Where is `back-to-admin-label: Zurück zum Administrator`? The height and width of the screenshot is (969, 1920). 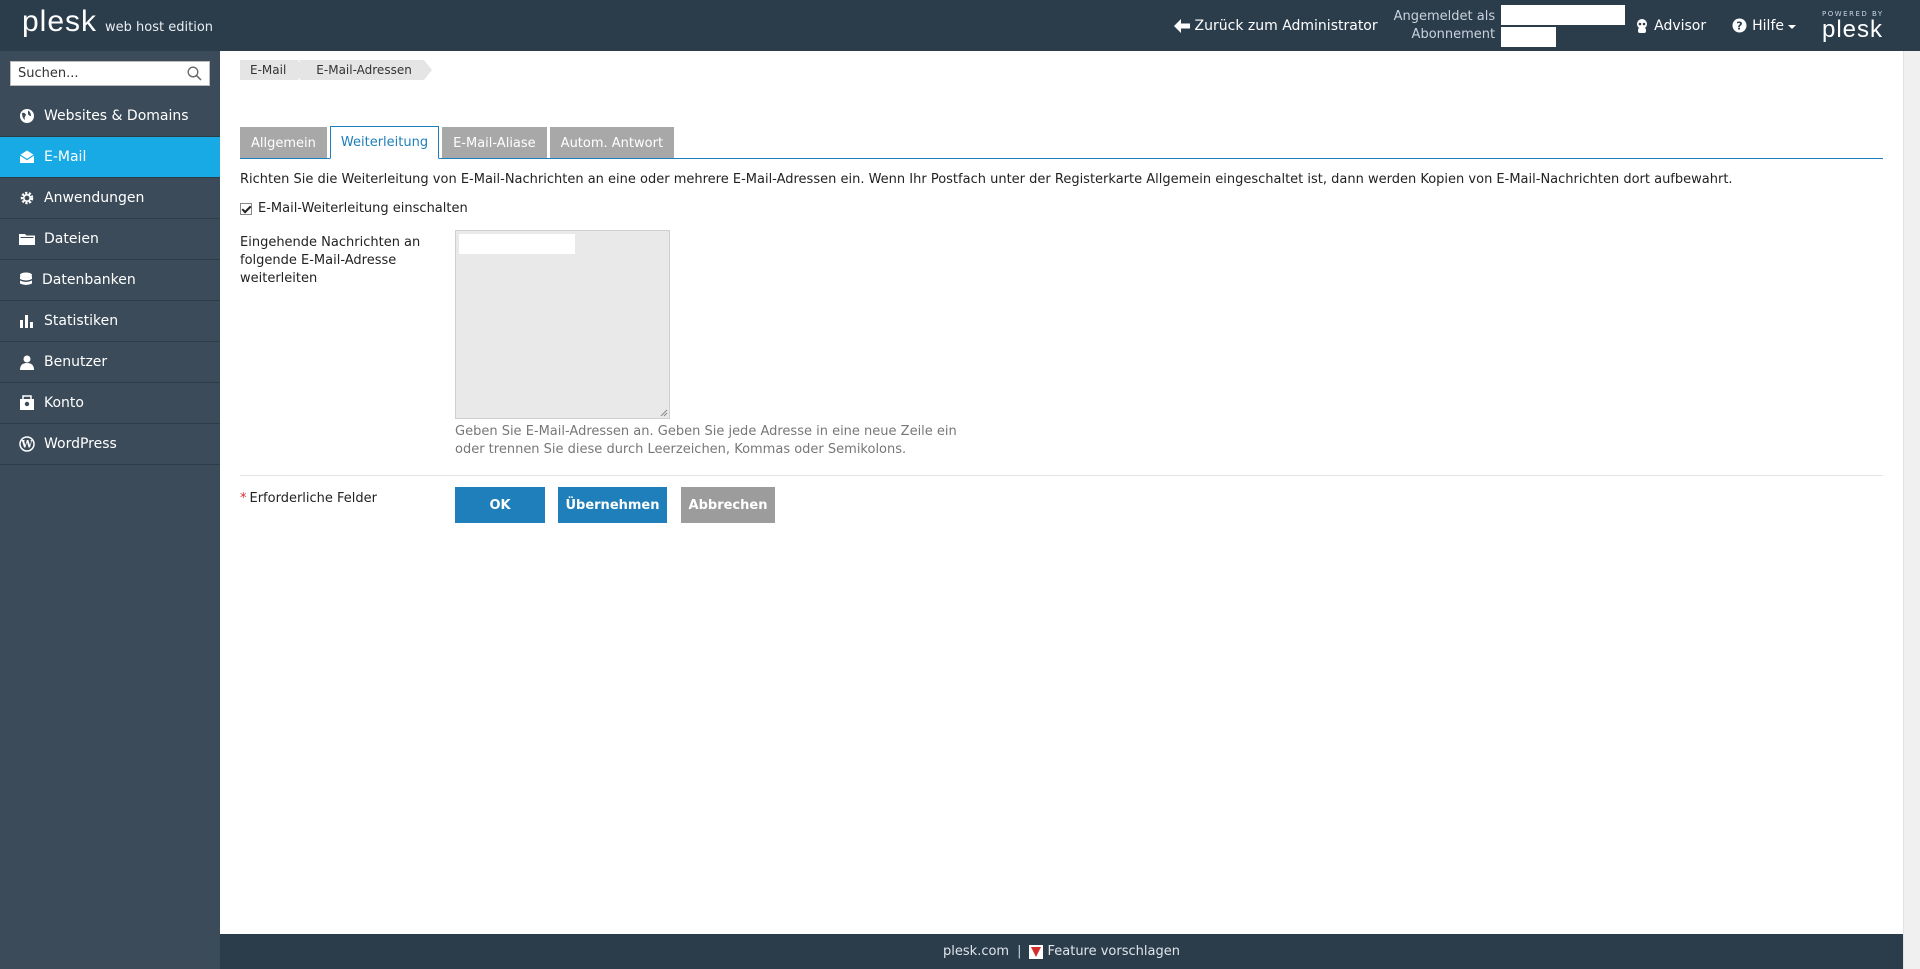 back-to-admin-label: Zurück zum Administrator is located at coordinates (1286, 25).